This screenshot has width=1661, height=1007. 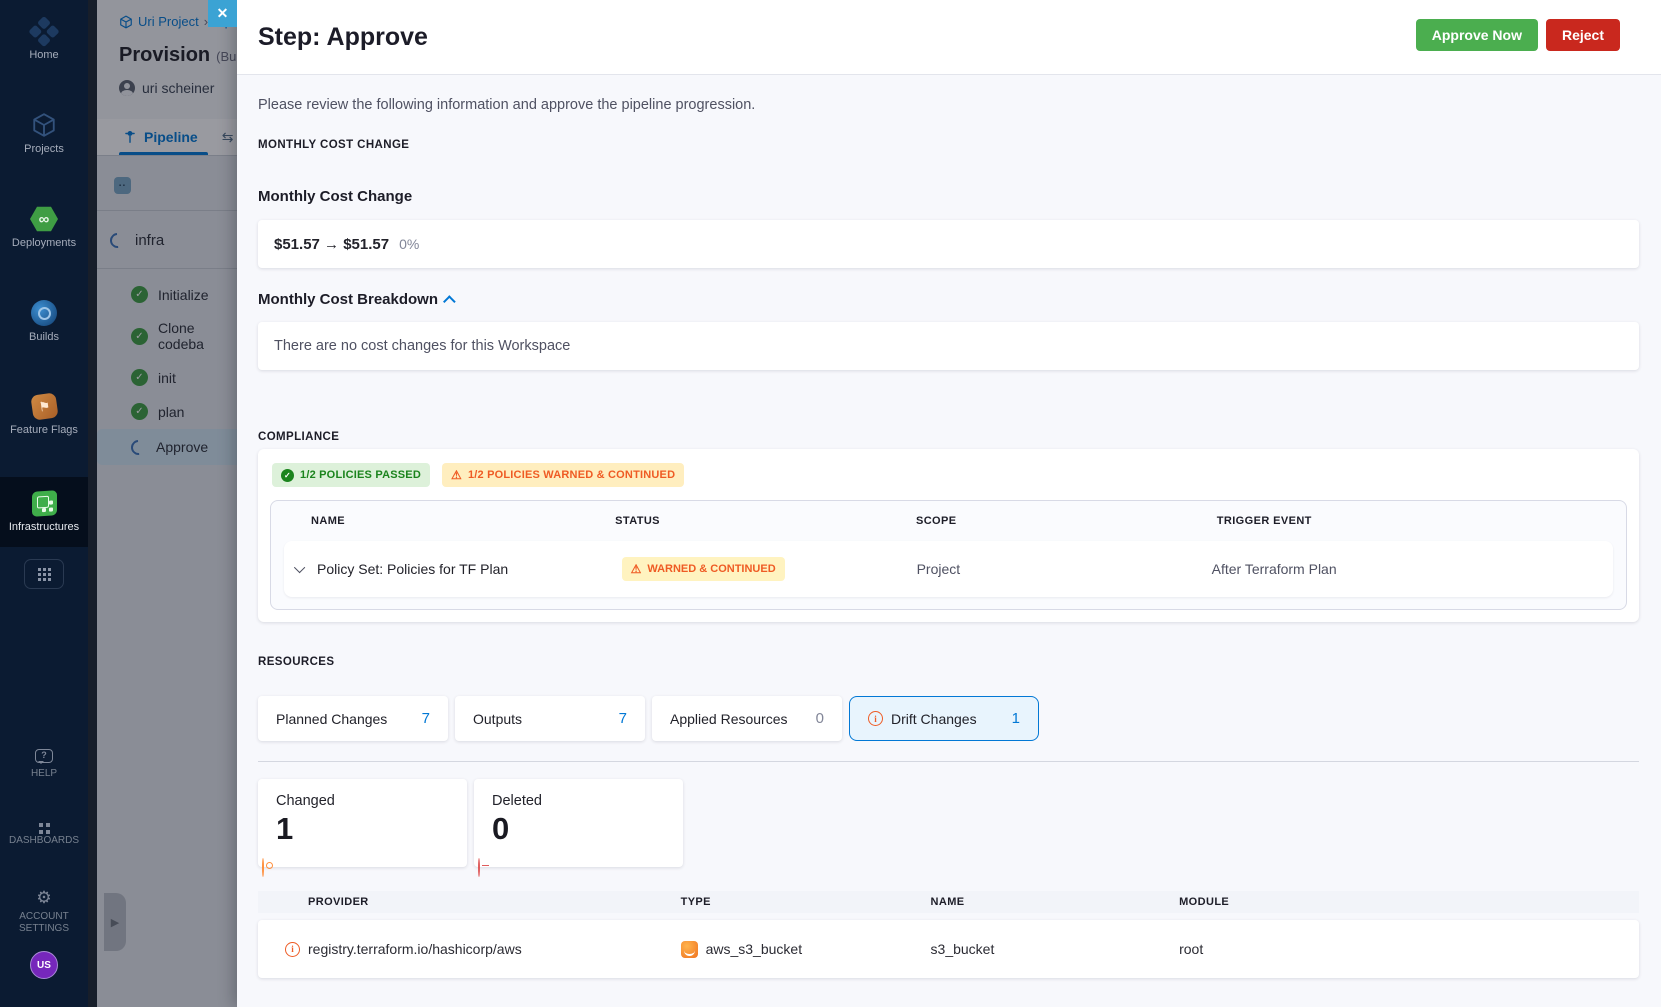 What do you see at coordinates (449, 301) in the screenshot?
I see `chevron-up-icon` at bounding box center [449, 301].